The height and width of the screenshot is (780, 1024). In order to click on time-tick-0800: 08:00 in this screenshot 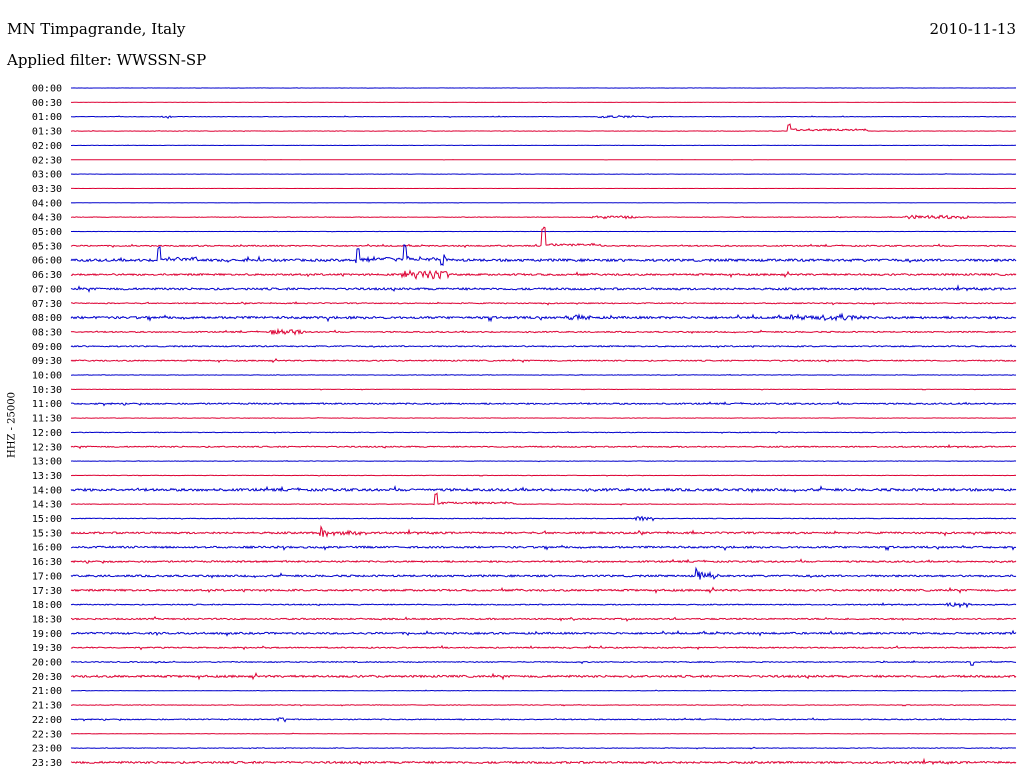, I will do `click(47, 318)`.